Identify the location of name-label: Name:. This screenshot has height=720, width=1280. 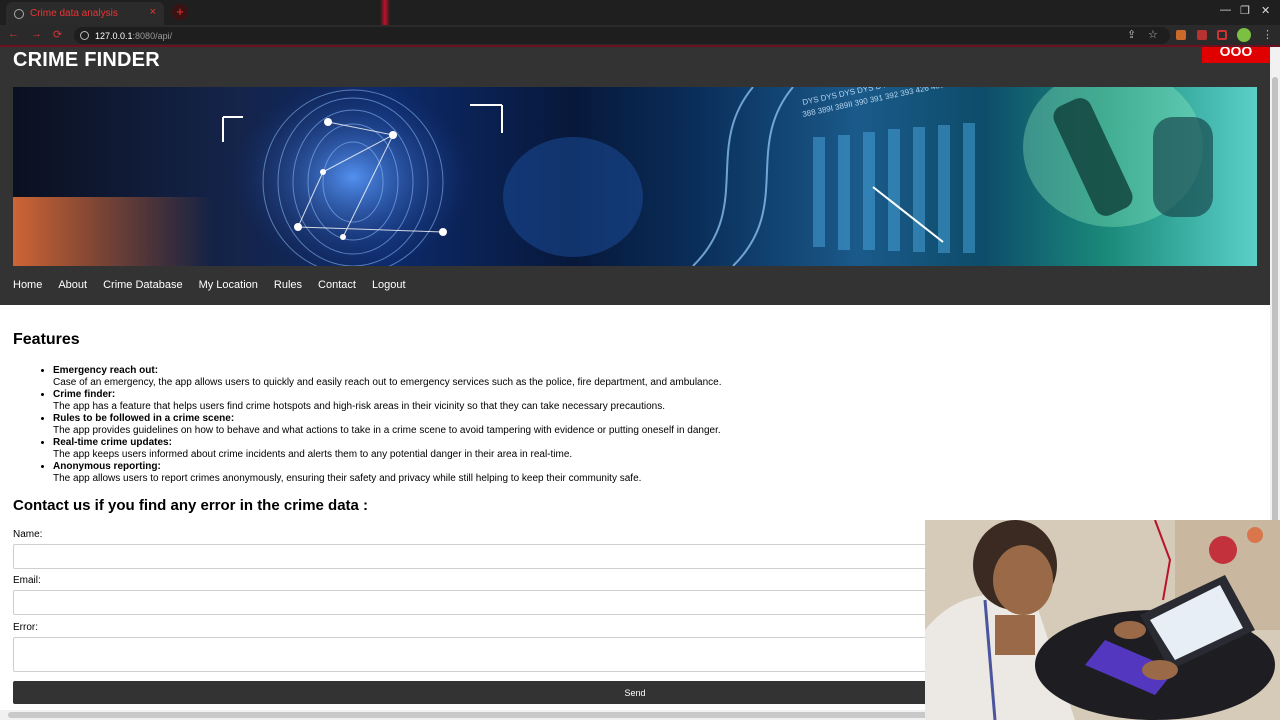
(28, 534).